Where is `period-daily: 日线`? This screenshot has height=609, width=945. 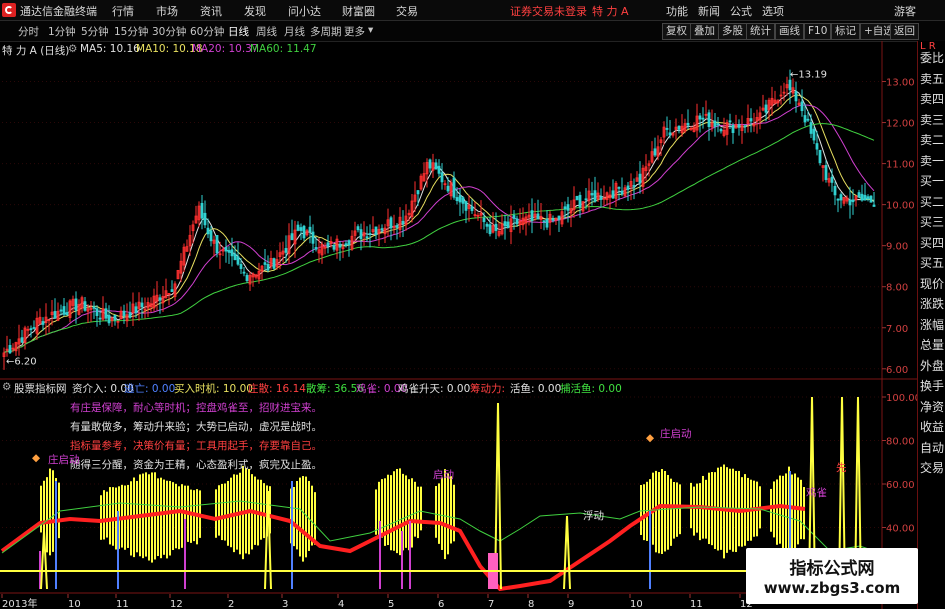 period-daily: 日线 is located at coordinates (238, 31).